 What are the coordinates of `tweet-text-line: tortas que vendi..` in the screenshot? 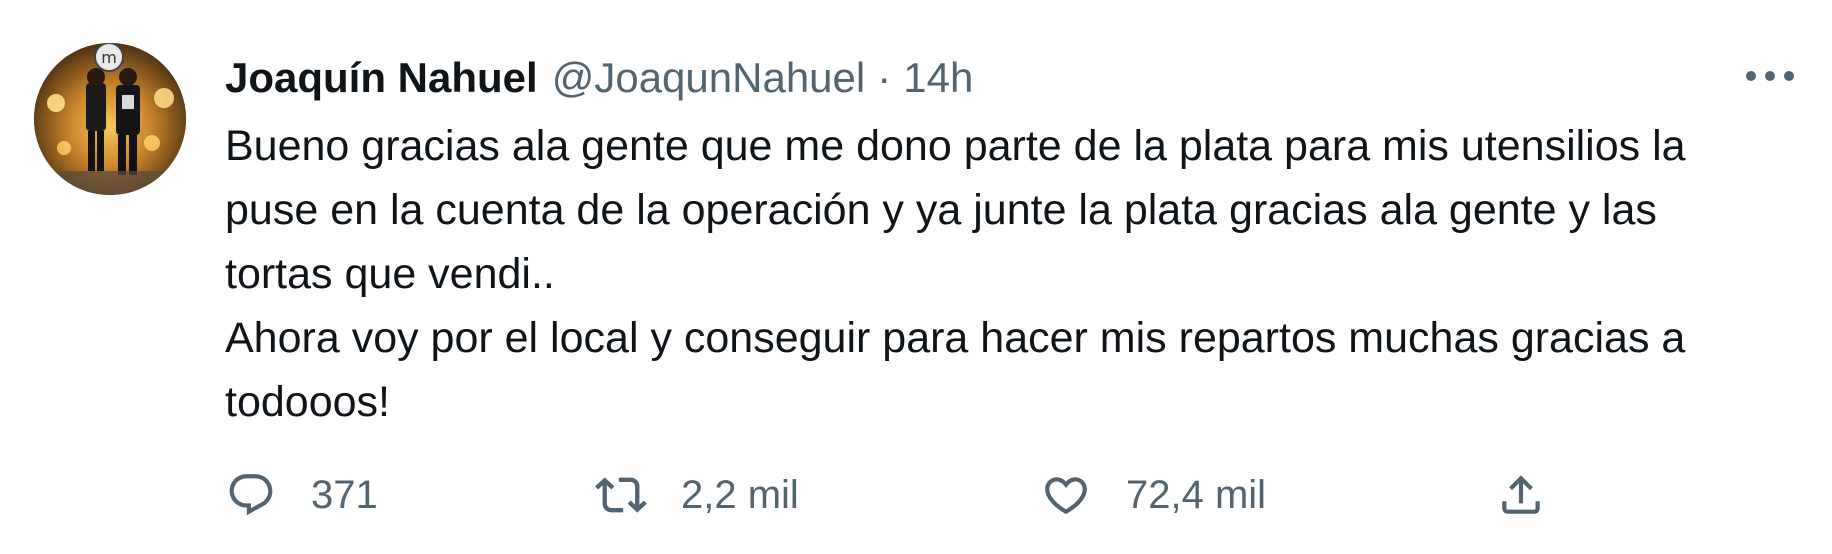 It's located at (390, 274).